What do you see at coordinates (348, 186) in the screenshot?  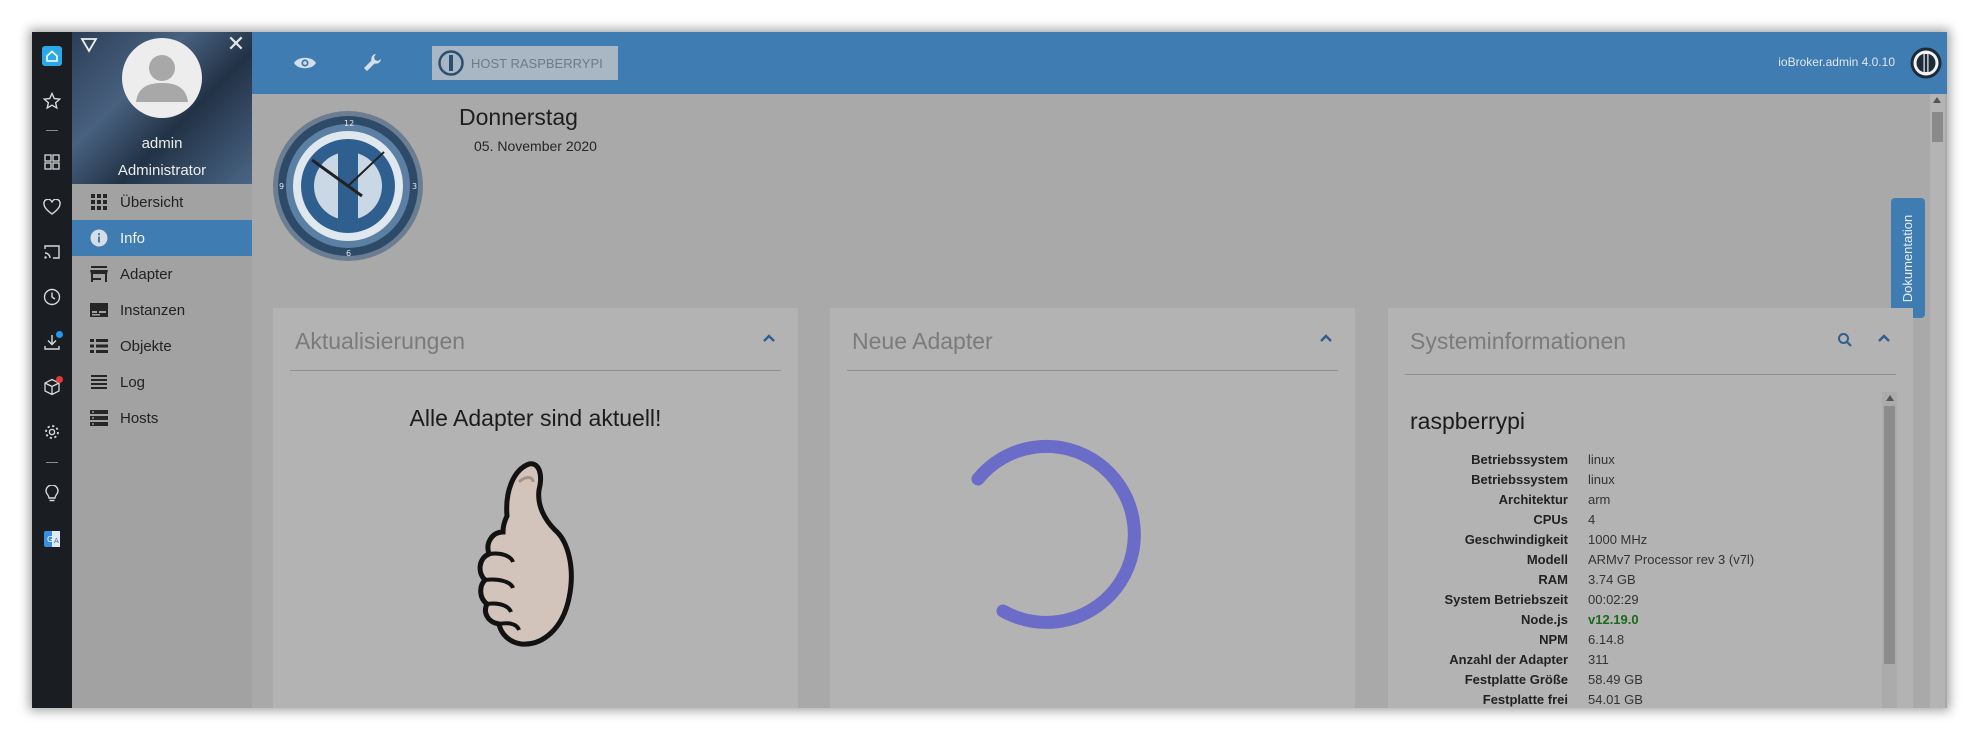 I see `clock-icon: 12 3 6 9` at bounding box center [348, 186].